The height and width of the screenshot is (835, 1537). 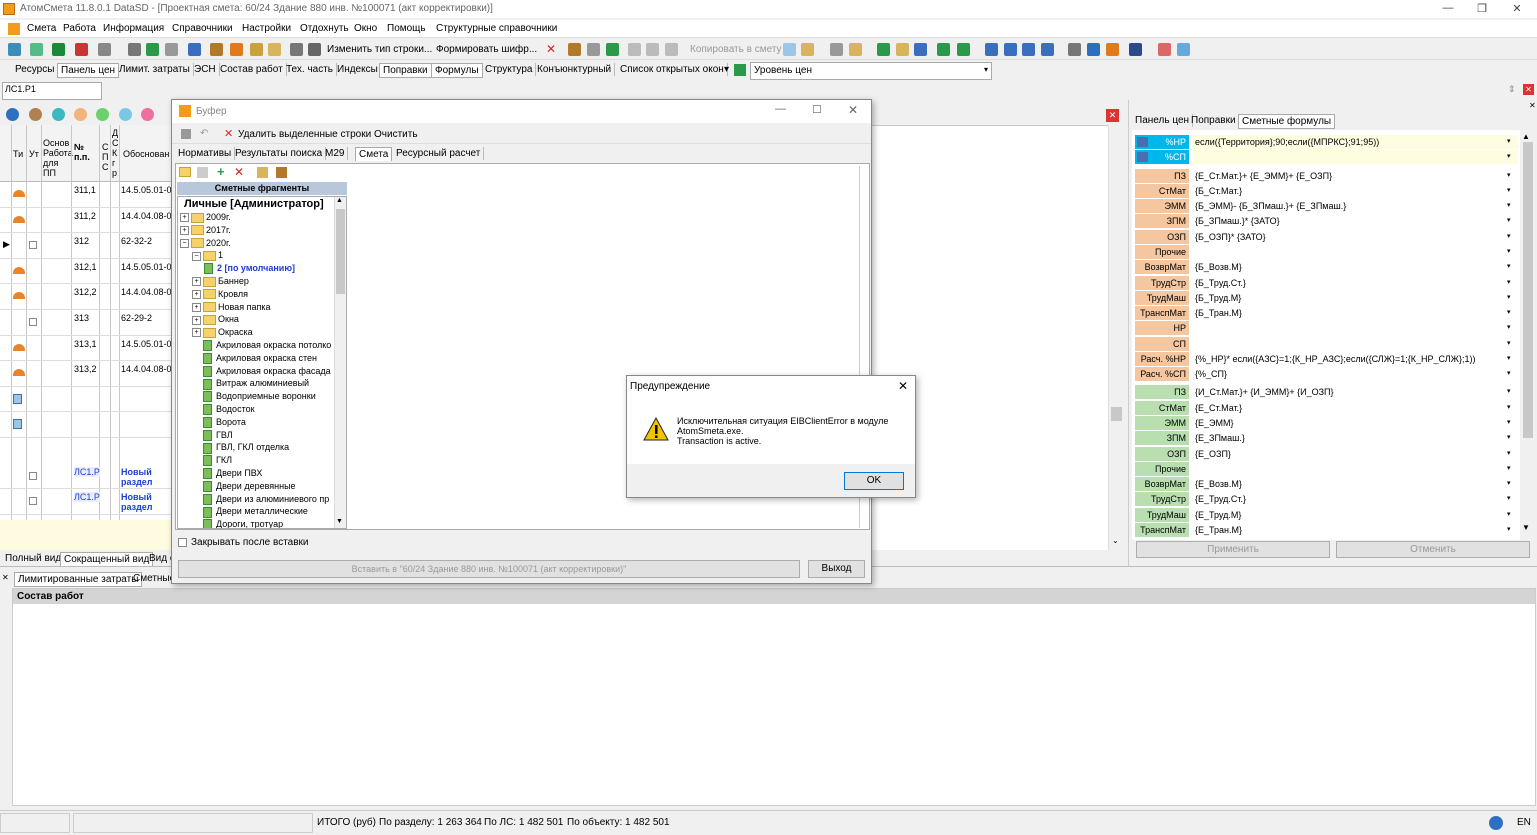 What do you see at coordinates (205, 153) in the screenshot?
I see `buffer-tab-0: Нормативы` at bounding box center [205, 153].